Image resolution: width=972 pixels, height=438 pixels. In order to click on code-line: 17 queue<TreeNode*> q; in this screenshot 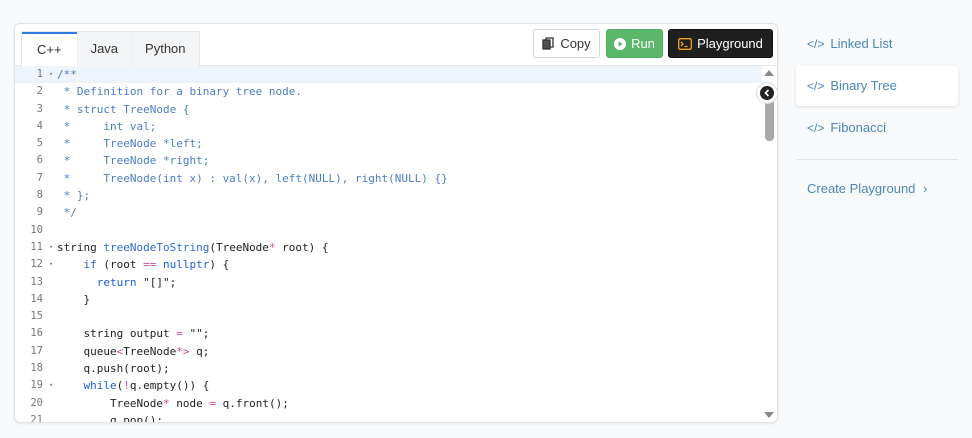, I will do `click(396, 351)`.